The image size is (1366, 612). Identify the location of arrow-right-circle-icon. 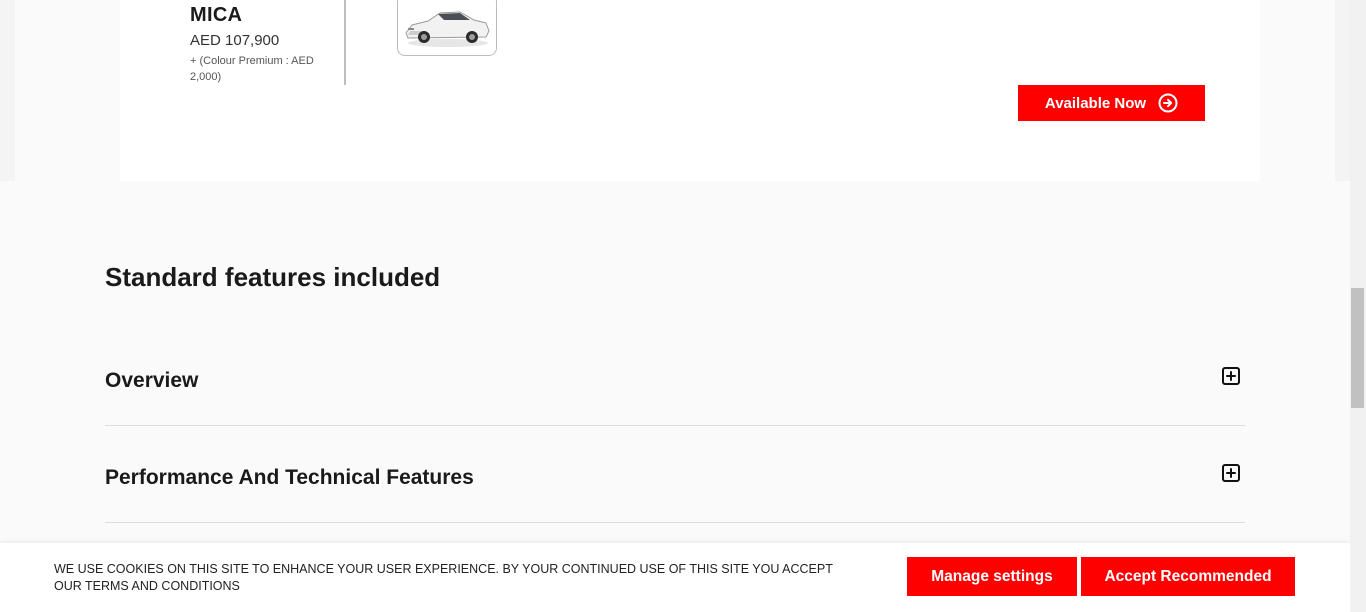
(1168, 103).